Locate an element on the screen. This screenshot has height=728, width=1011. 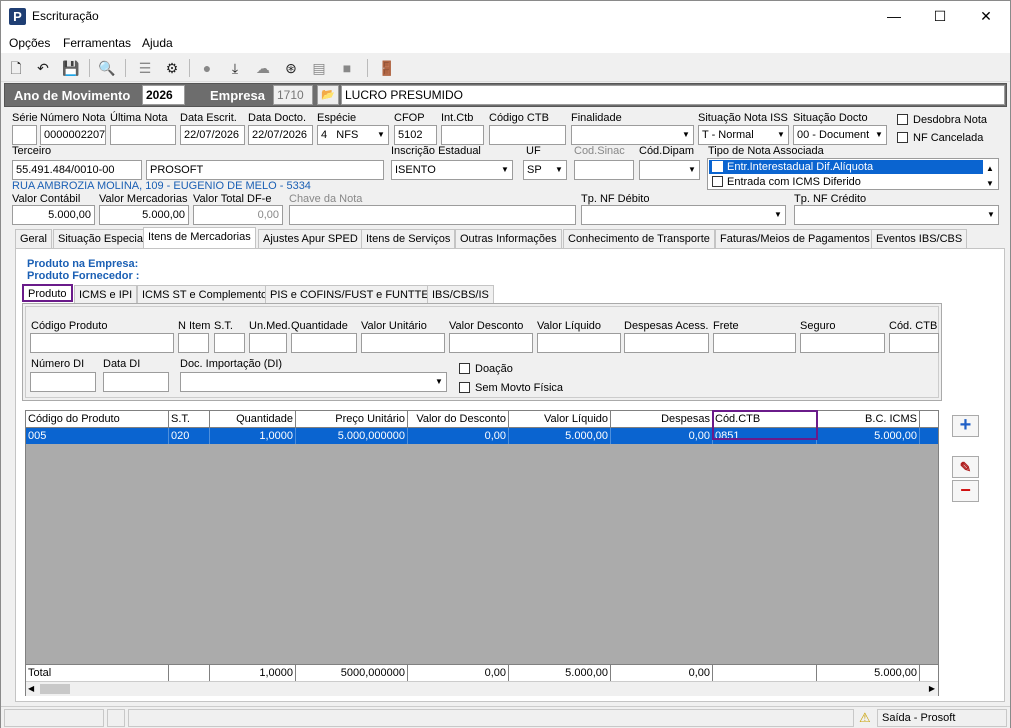
tab-situacao-especial: Situação Especial is located at coordinates (102, 238).